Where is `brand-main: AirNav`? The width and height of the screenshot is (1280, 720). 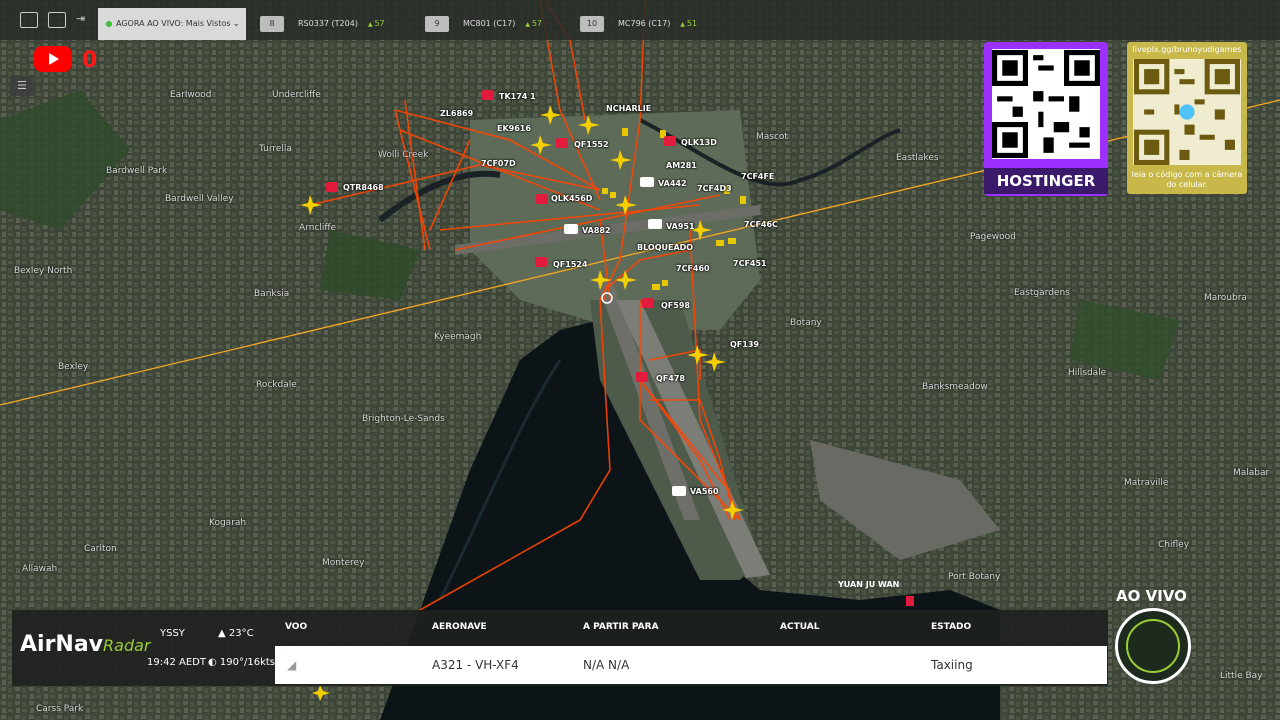 brand-main: AirNav is located at coordinates (62, 644).